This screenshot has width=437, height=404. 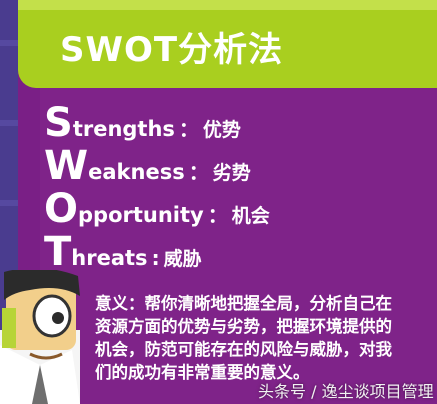 I want to click on swot-letter: S, so click(x=58, y=123).